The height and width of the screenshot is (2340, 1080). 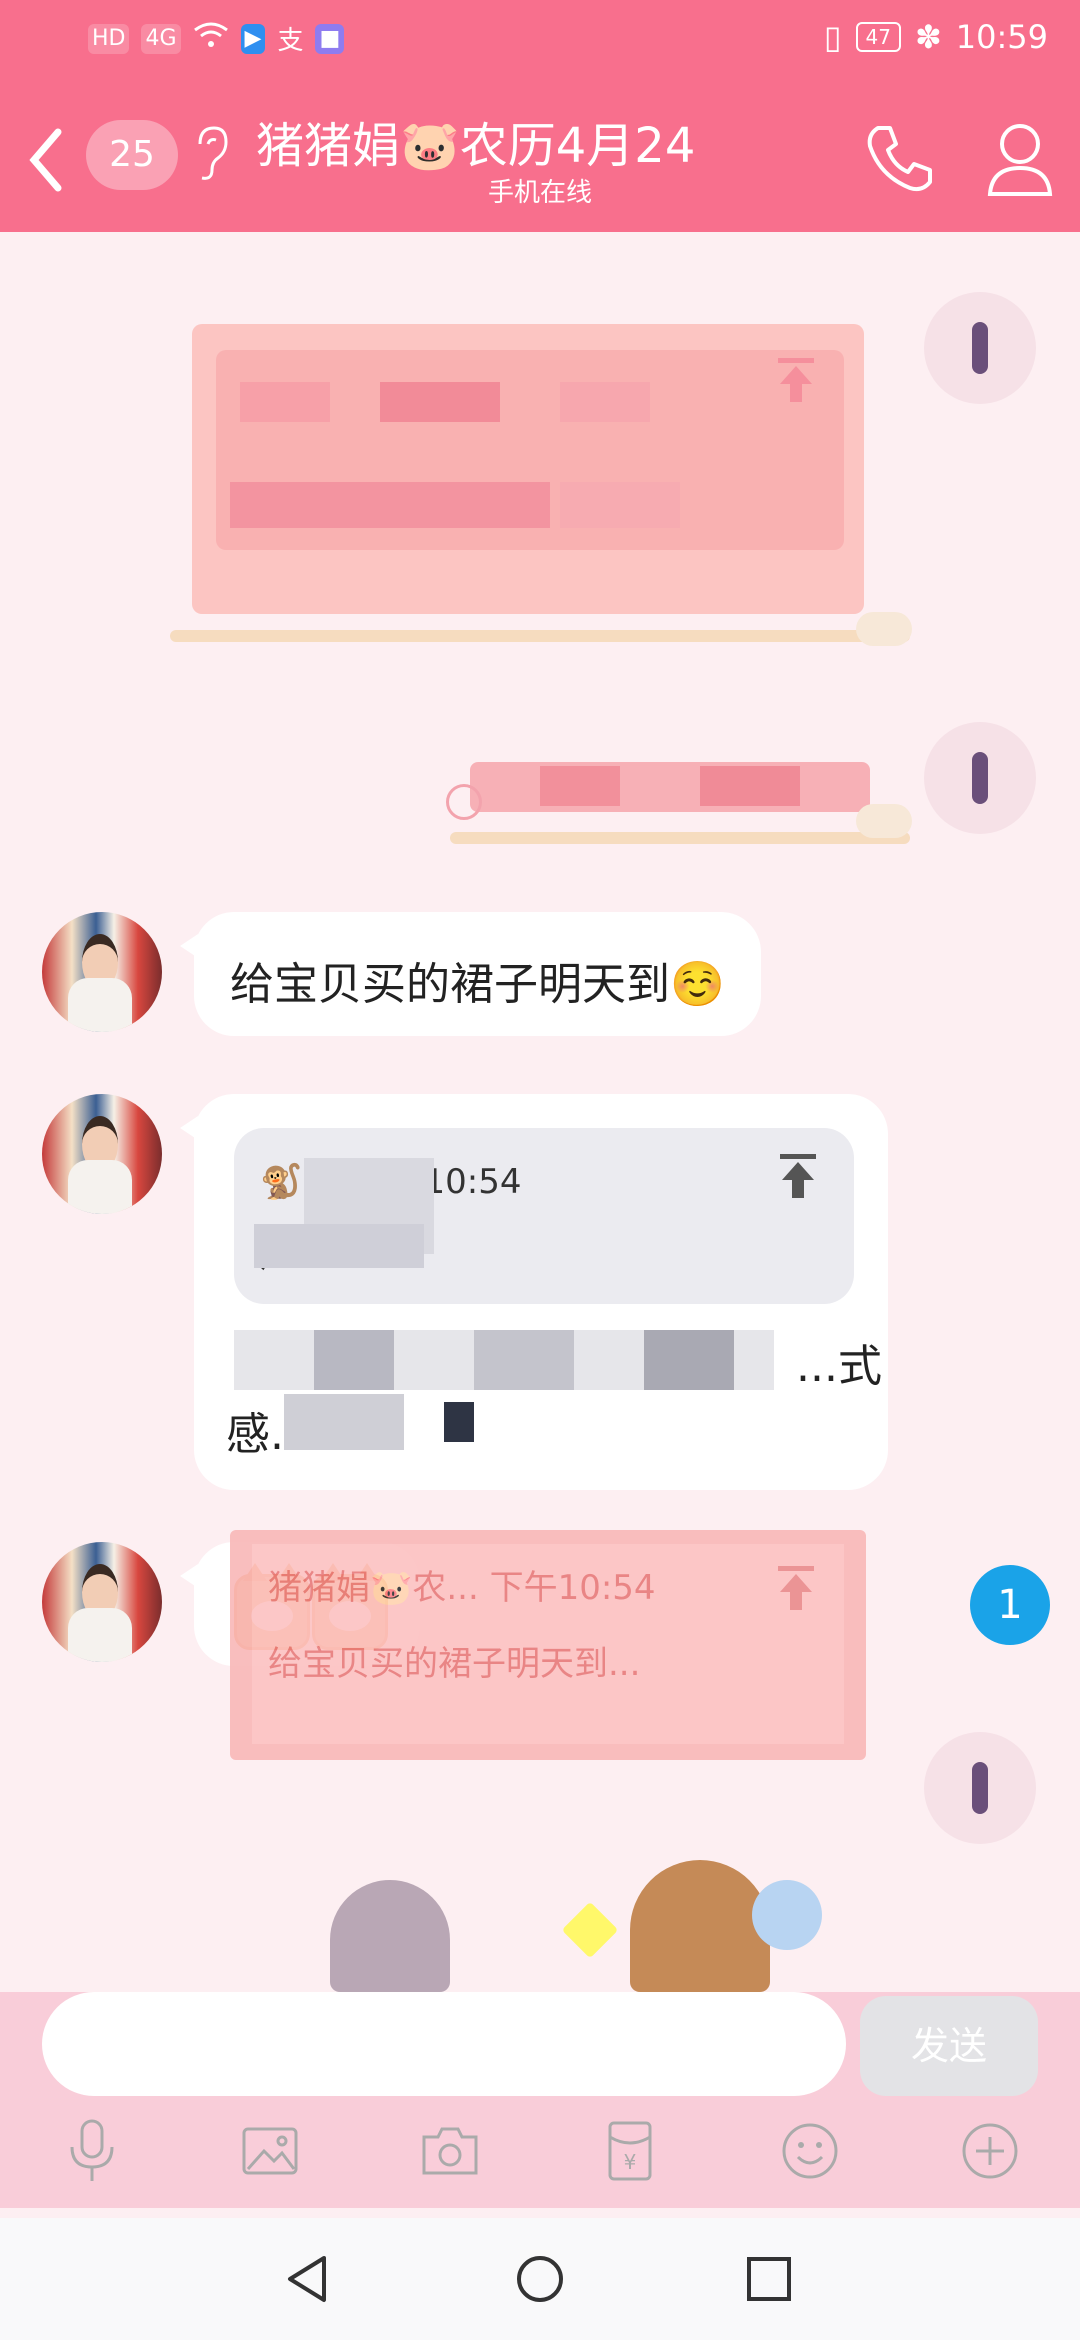 I want to click on input-area: 发送 ¥, so click(x=540, y=2100).